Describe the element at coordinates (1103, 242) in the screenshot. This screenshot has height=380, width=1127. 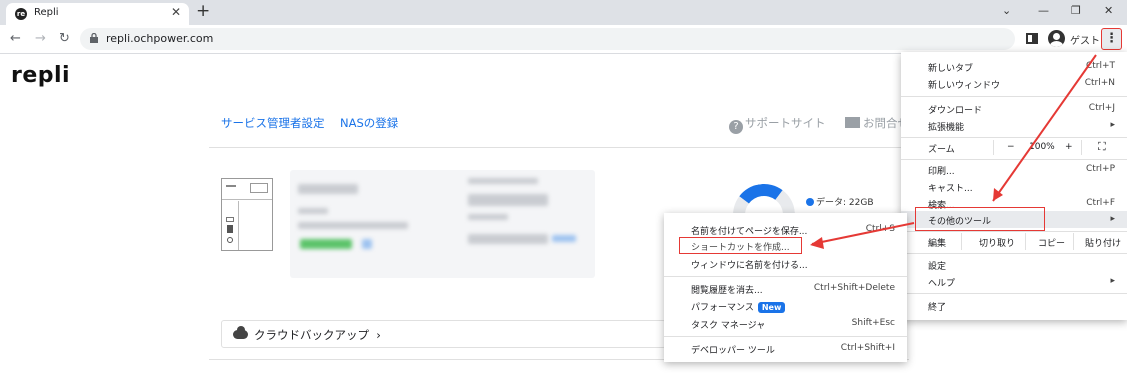
I see `paste-button: 貼り付け` at that location.